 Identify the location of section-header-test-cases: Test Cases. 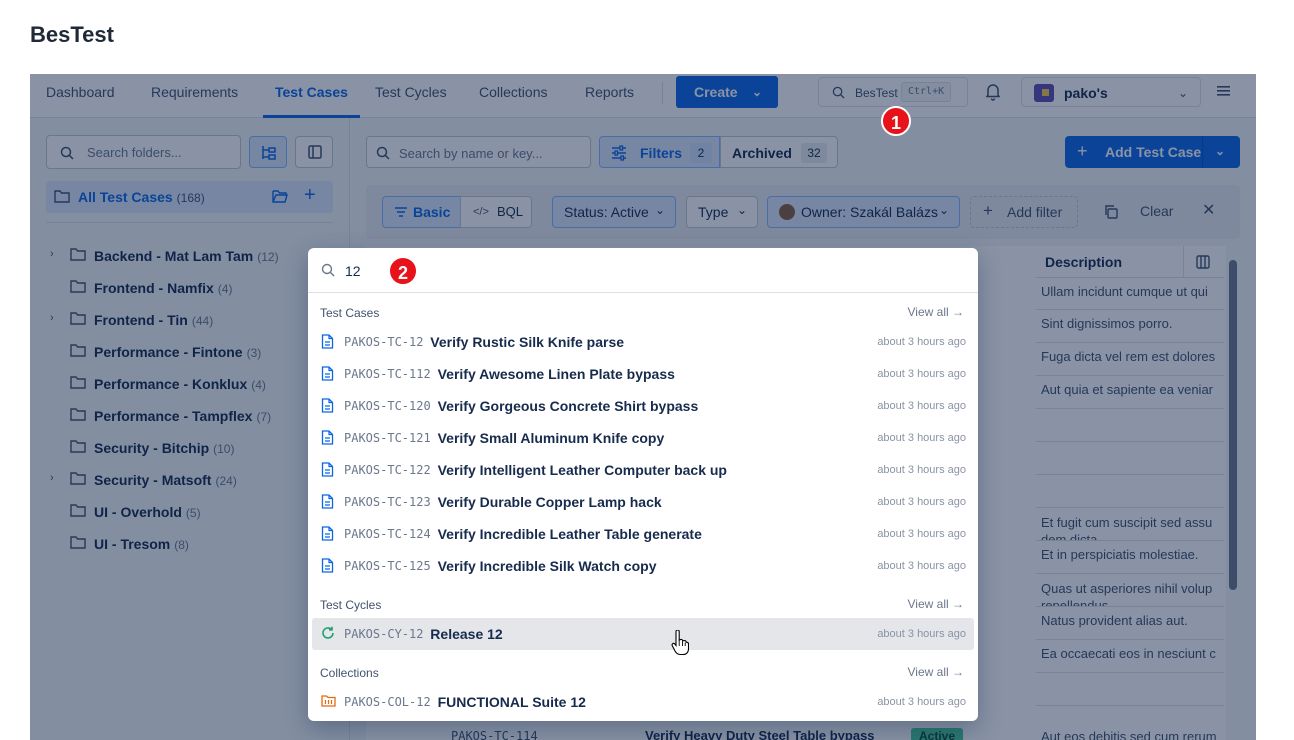
(350, 313).